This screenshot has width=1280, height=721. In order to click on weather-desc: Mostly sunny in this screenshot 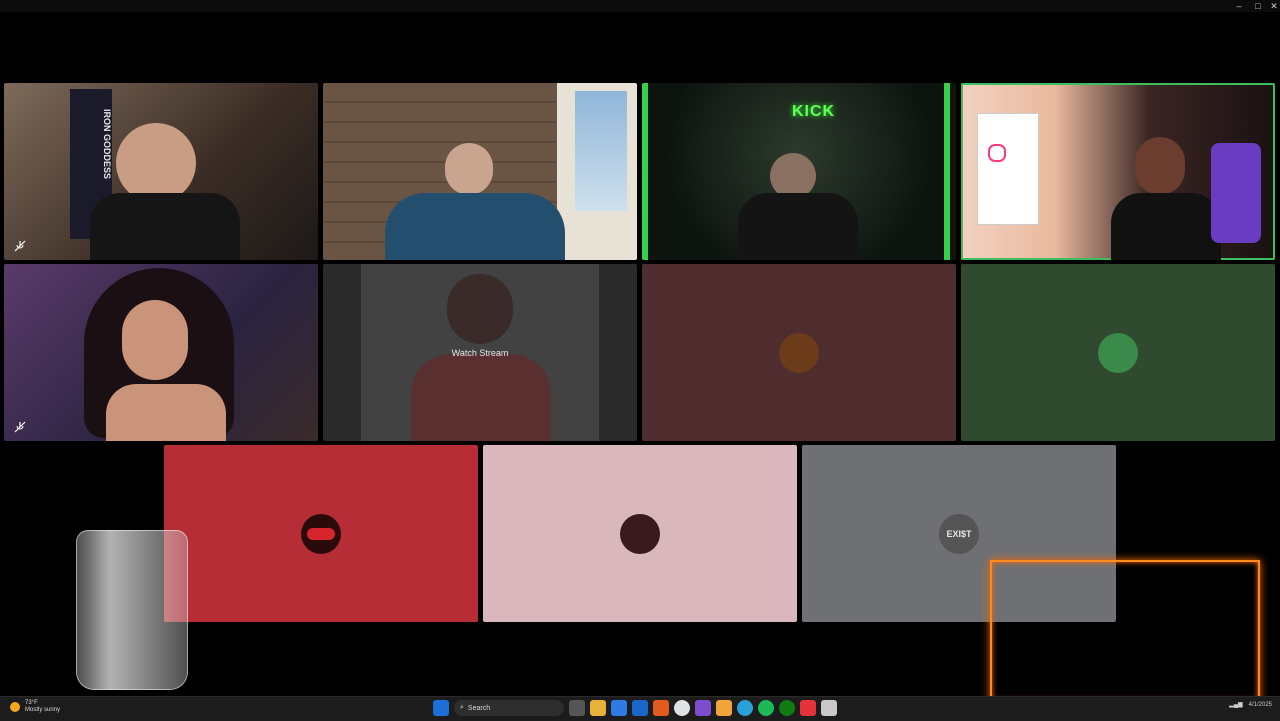, I will do `click(43, 710)`.